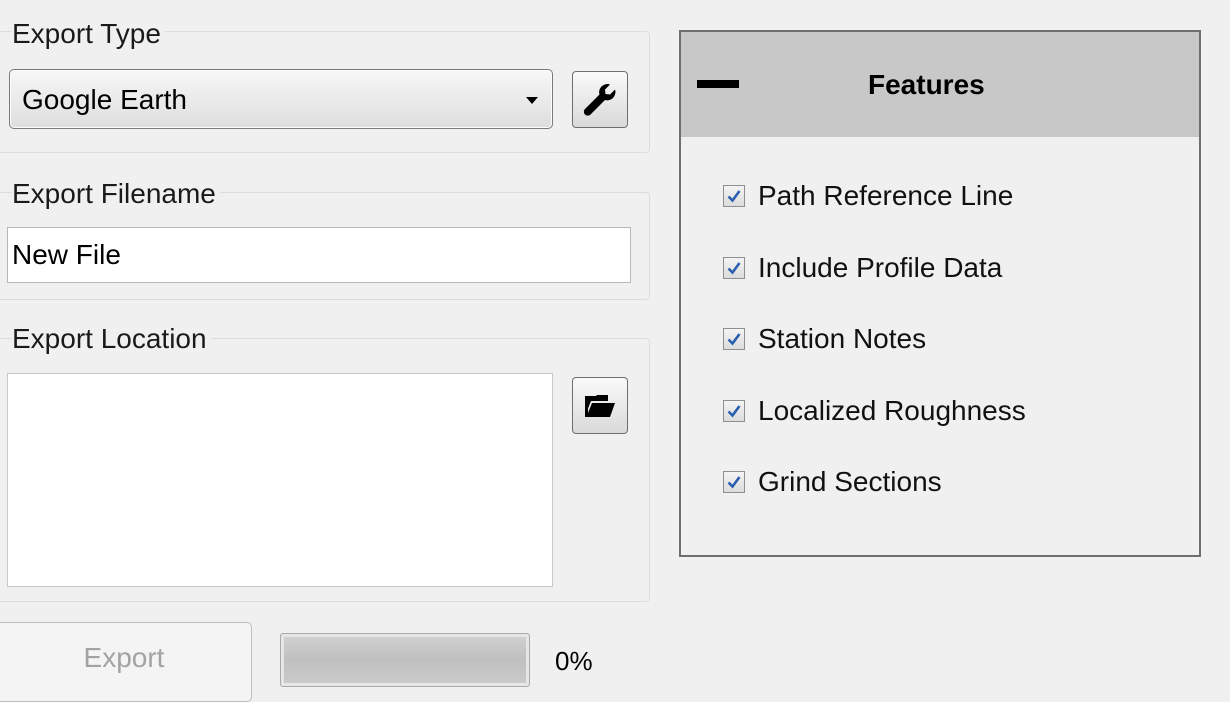  What do you see at coordinates (926, 84) in the screenshot?
I see `features-title: Features` at bounding box center [926, 84].